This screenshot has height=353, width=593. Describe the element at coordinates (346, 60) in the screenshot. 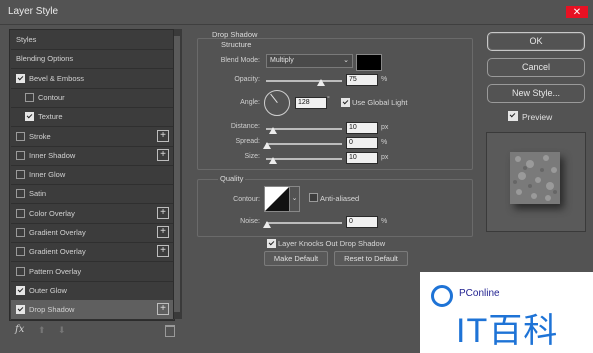

I see `chevron-down-icon: ⌄` at that location.